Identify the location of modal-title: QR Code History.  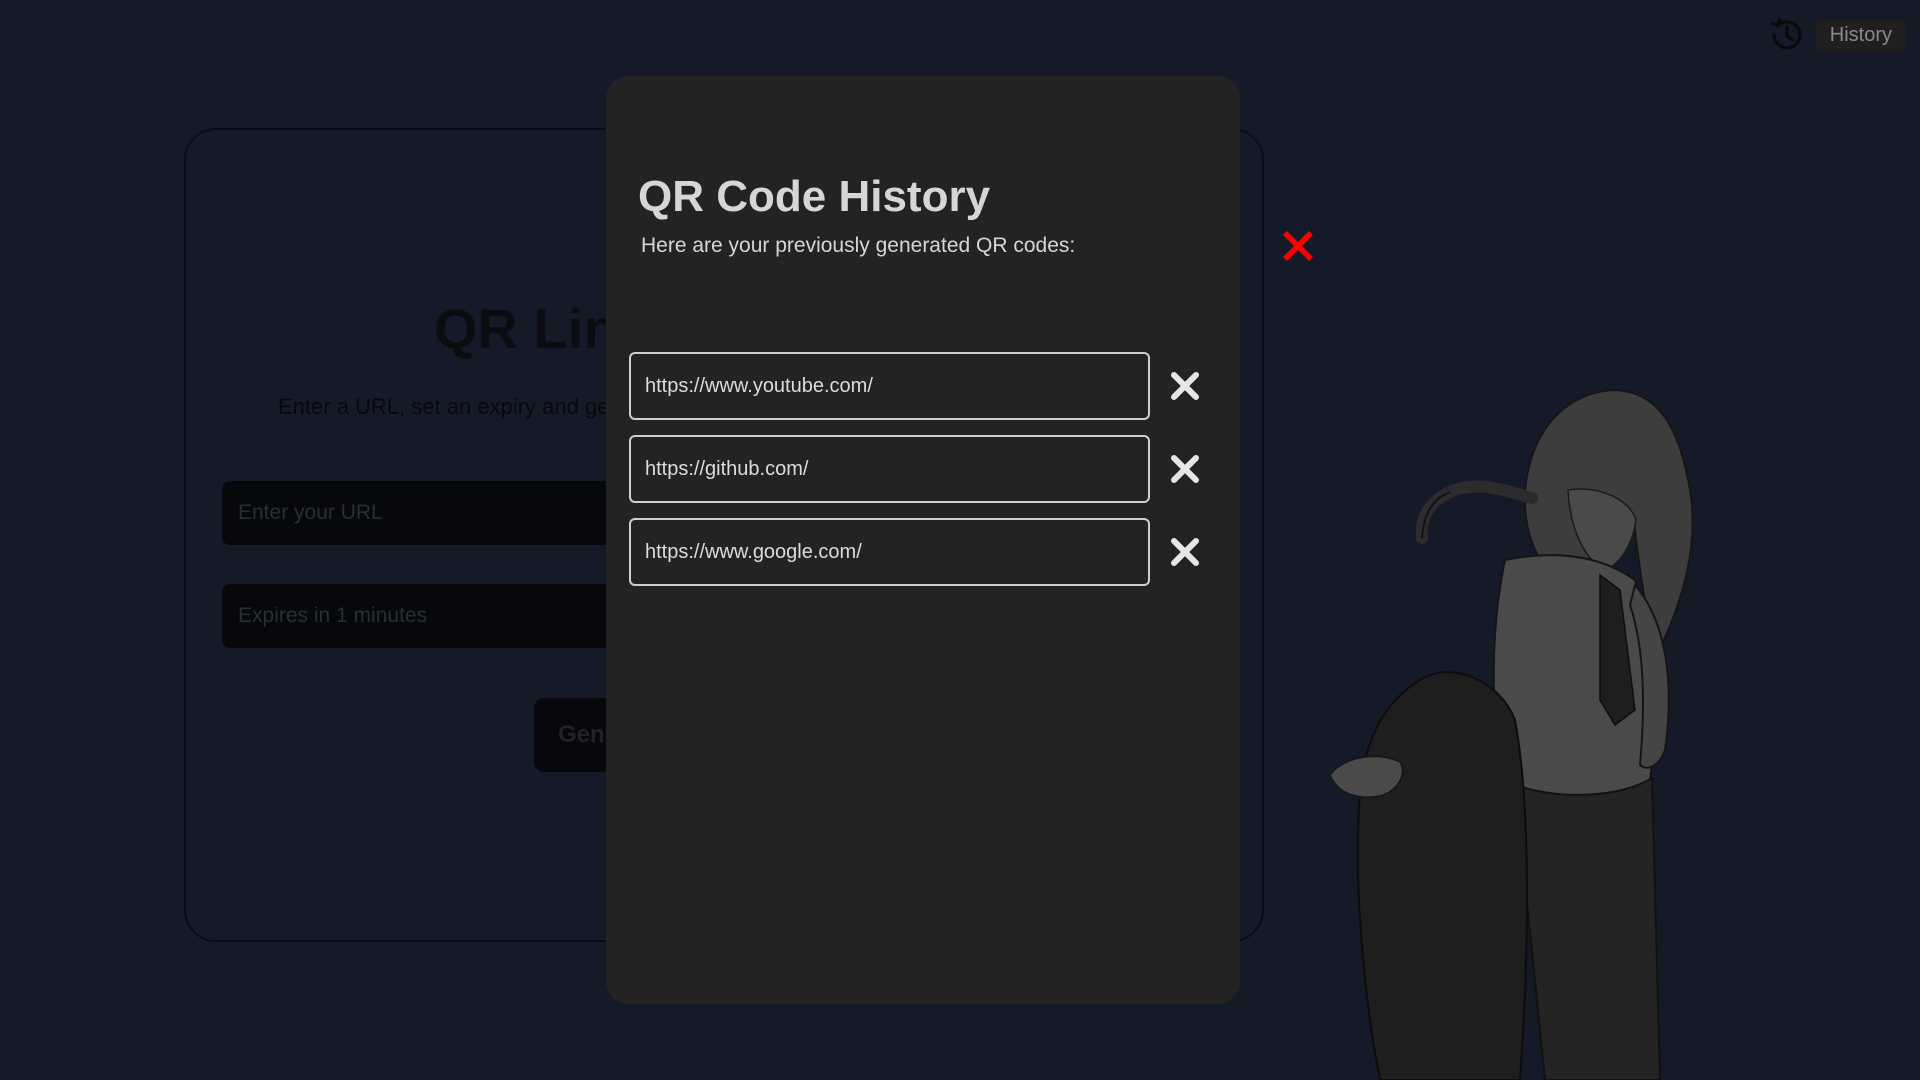
(814, 196).